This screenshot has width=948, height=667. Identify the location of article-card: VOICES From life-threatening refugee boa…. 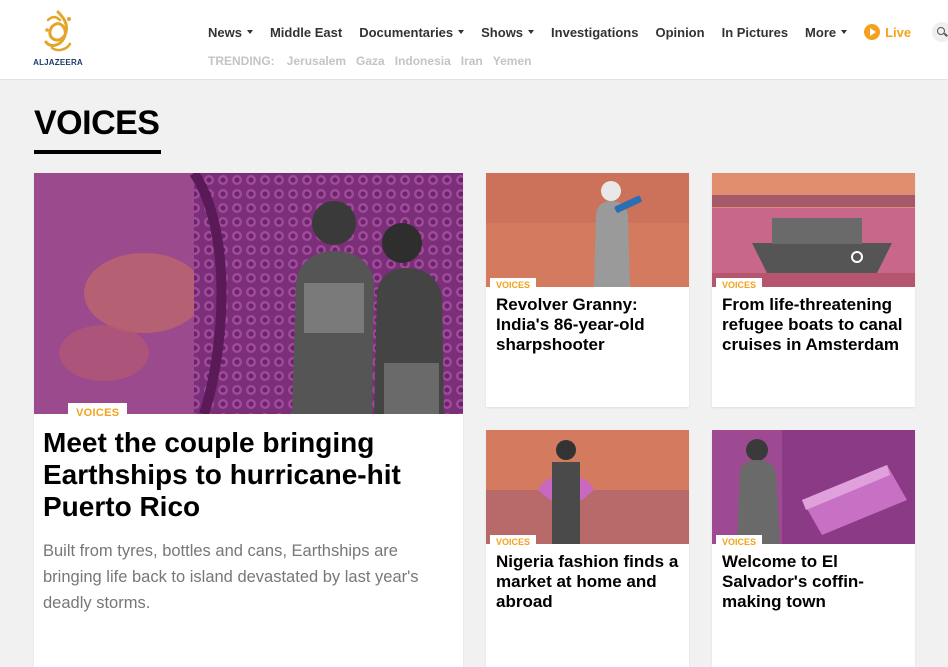
(813, 290).